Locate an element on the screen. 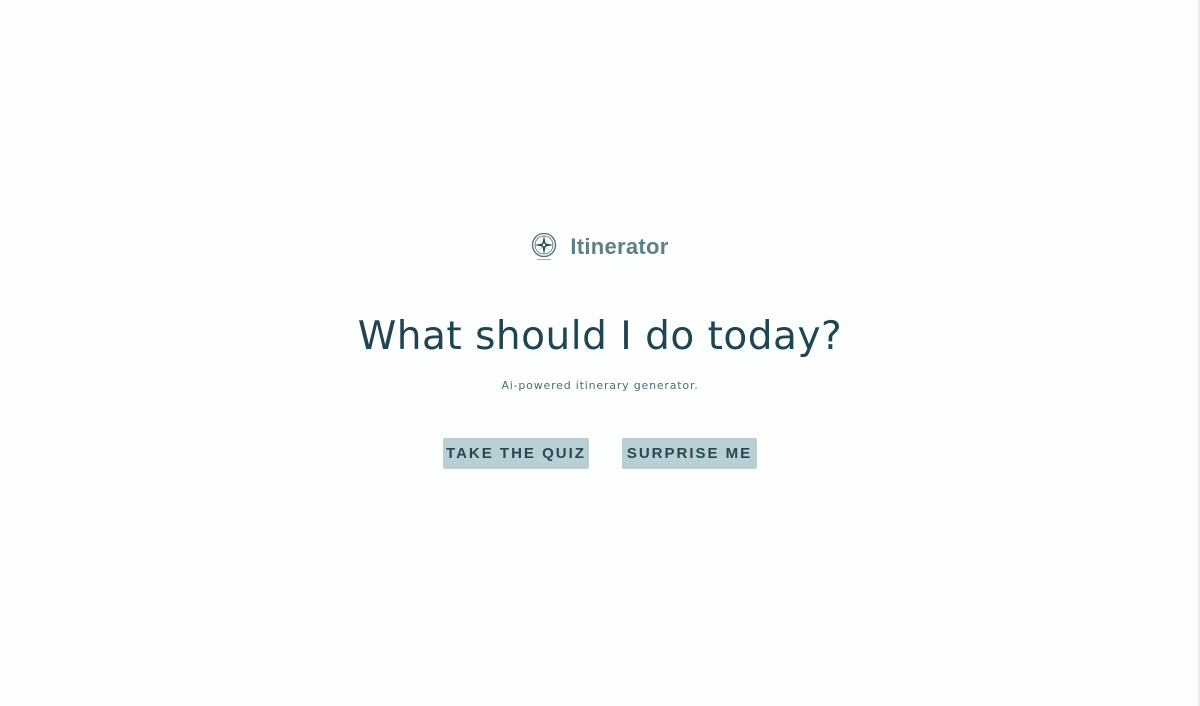  brand-name: Itinerator is located at coordinates (619, 246).